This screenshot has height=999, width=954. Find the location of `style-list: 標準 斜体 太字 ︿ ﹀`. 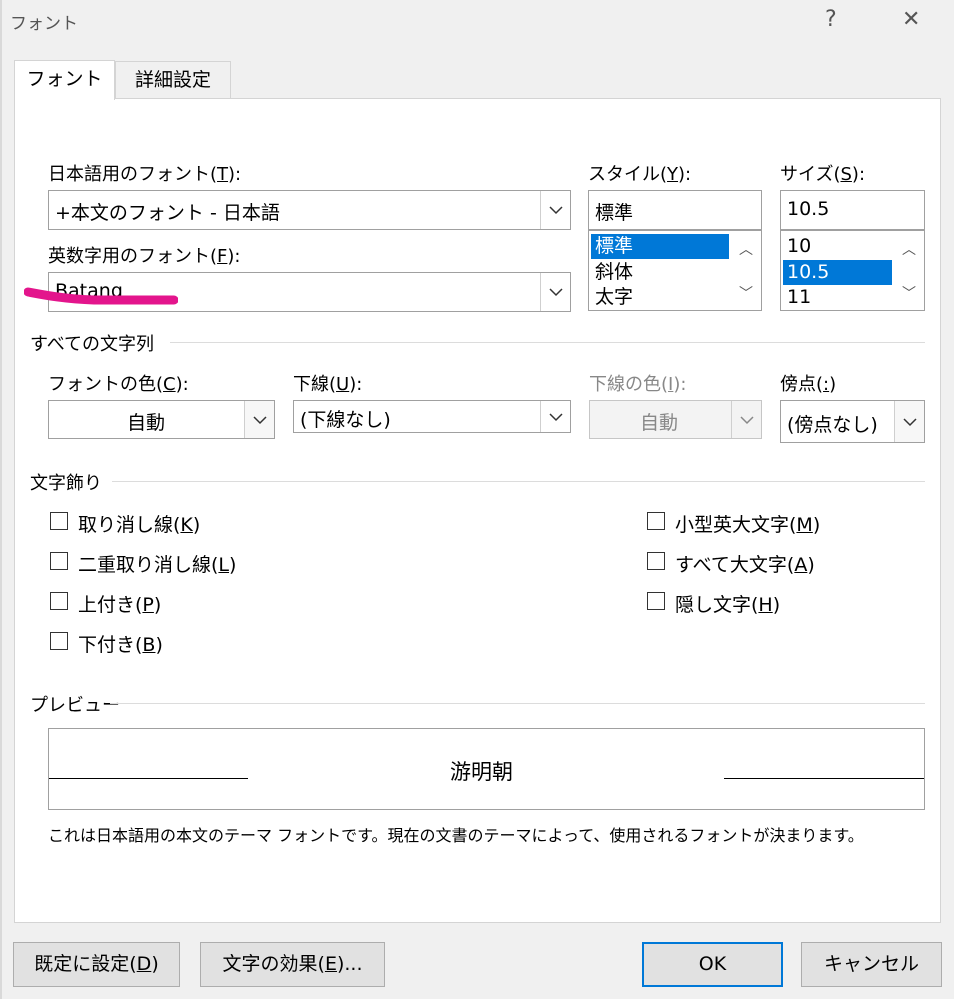

style-list: 標準 斜体 太字 ︿ ﹀ is located at coordinates (675, 270).